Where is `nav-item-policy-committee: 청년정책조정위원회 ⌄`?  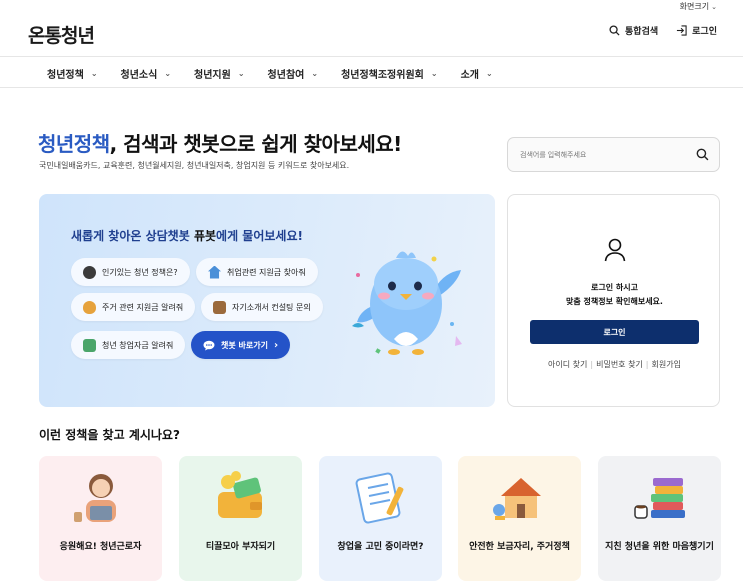 nav-item-policy-committee: 청년정책조정위원회 ⌄ is located at coordinates (389, 73).